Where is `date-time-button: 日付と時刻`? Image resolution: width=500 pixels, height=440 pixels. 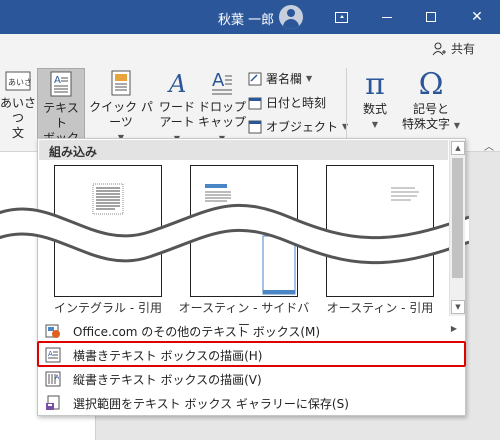 date-time-button: 日付と時刻 is located at coordinates (287, 102).